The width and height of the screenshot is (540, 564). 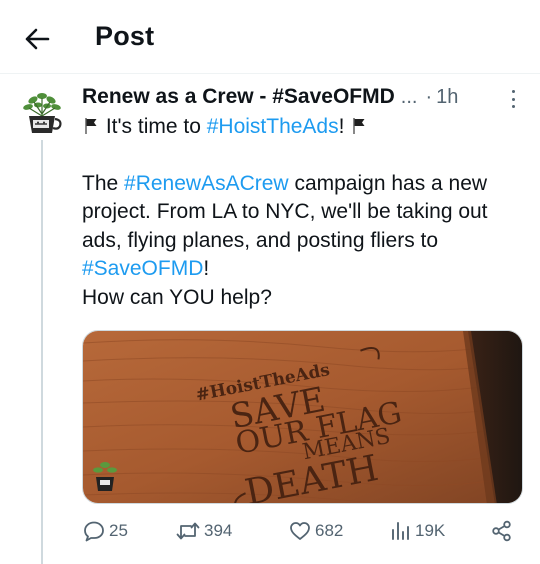 I want to click on hashtag-link: #SaveOFMD, so click(x=142, y=268).